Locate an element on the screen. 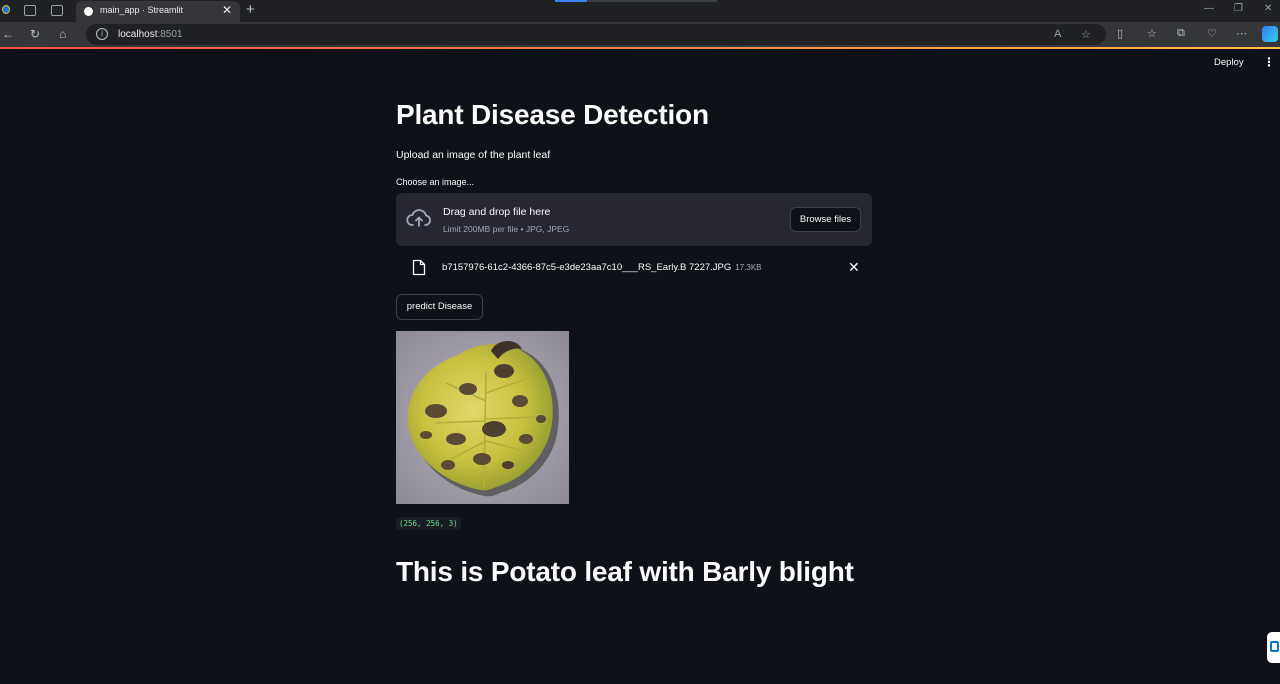 The image size is (1280, 684). leaf-image-graphic is located at coordinates (482, 417).